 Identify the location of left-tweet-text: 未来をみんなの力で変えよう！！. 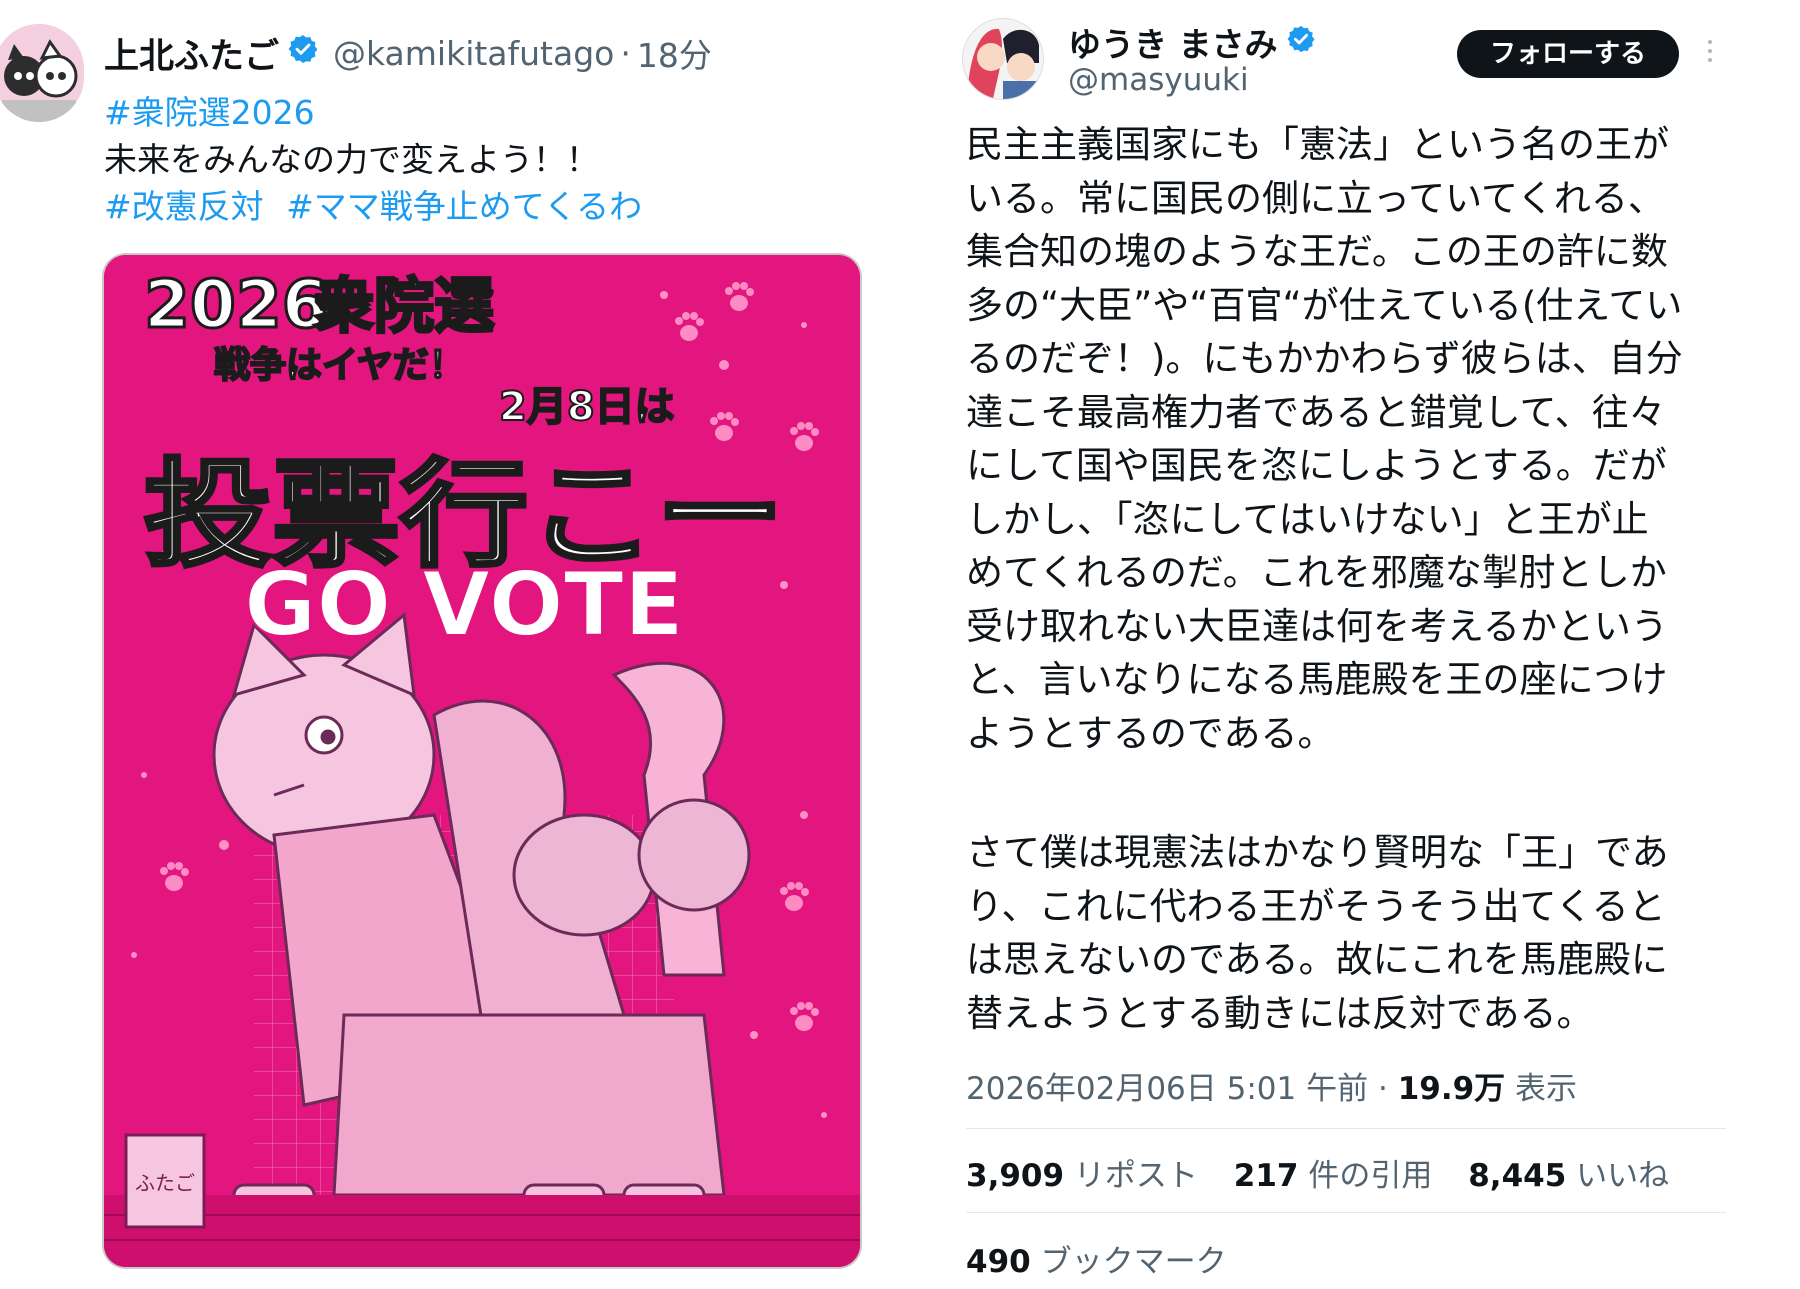
(351, 159).